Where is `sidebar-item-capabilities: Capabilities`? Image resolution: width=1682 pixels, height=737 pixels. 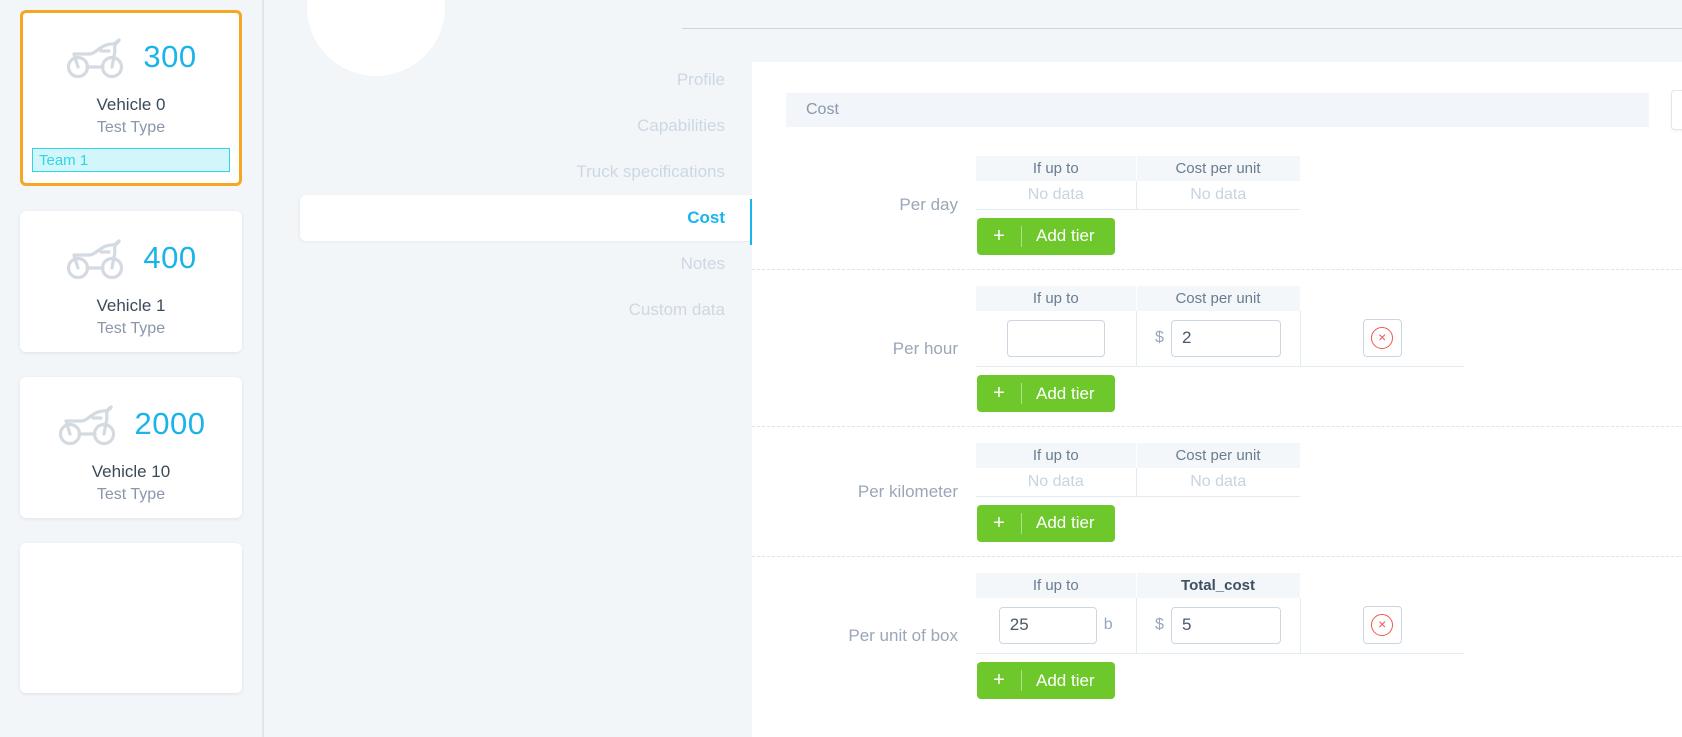
sidebar-item-capabilities: Capabilities is located at coordinates (526, 126).